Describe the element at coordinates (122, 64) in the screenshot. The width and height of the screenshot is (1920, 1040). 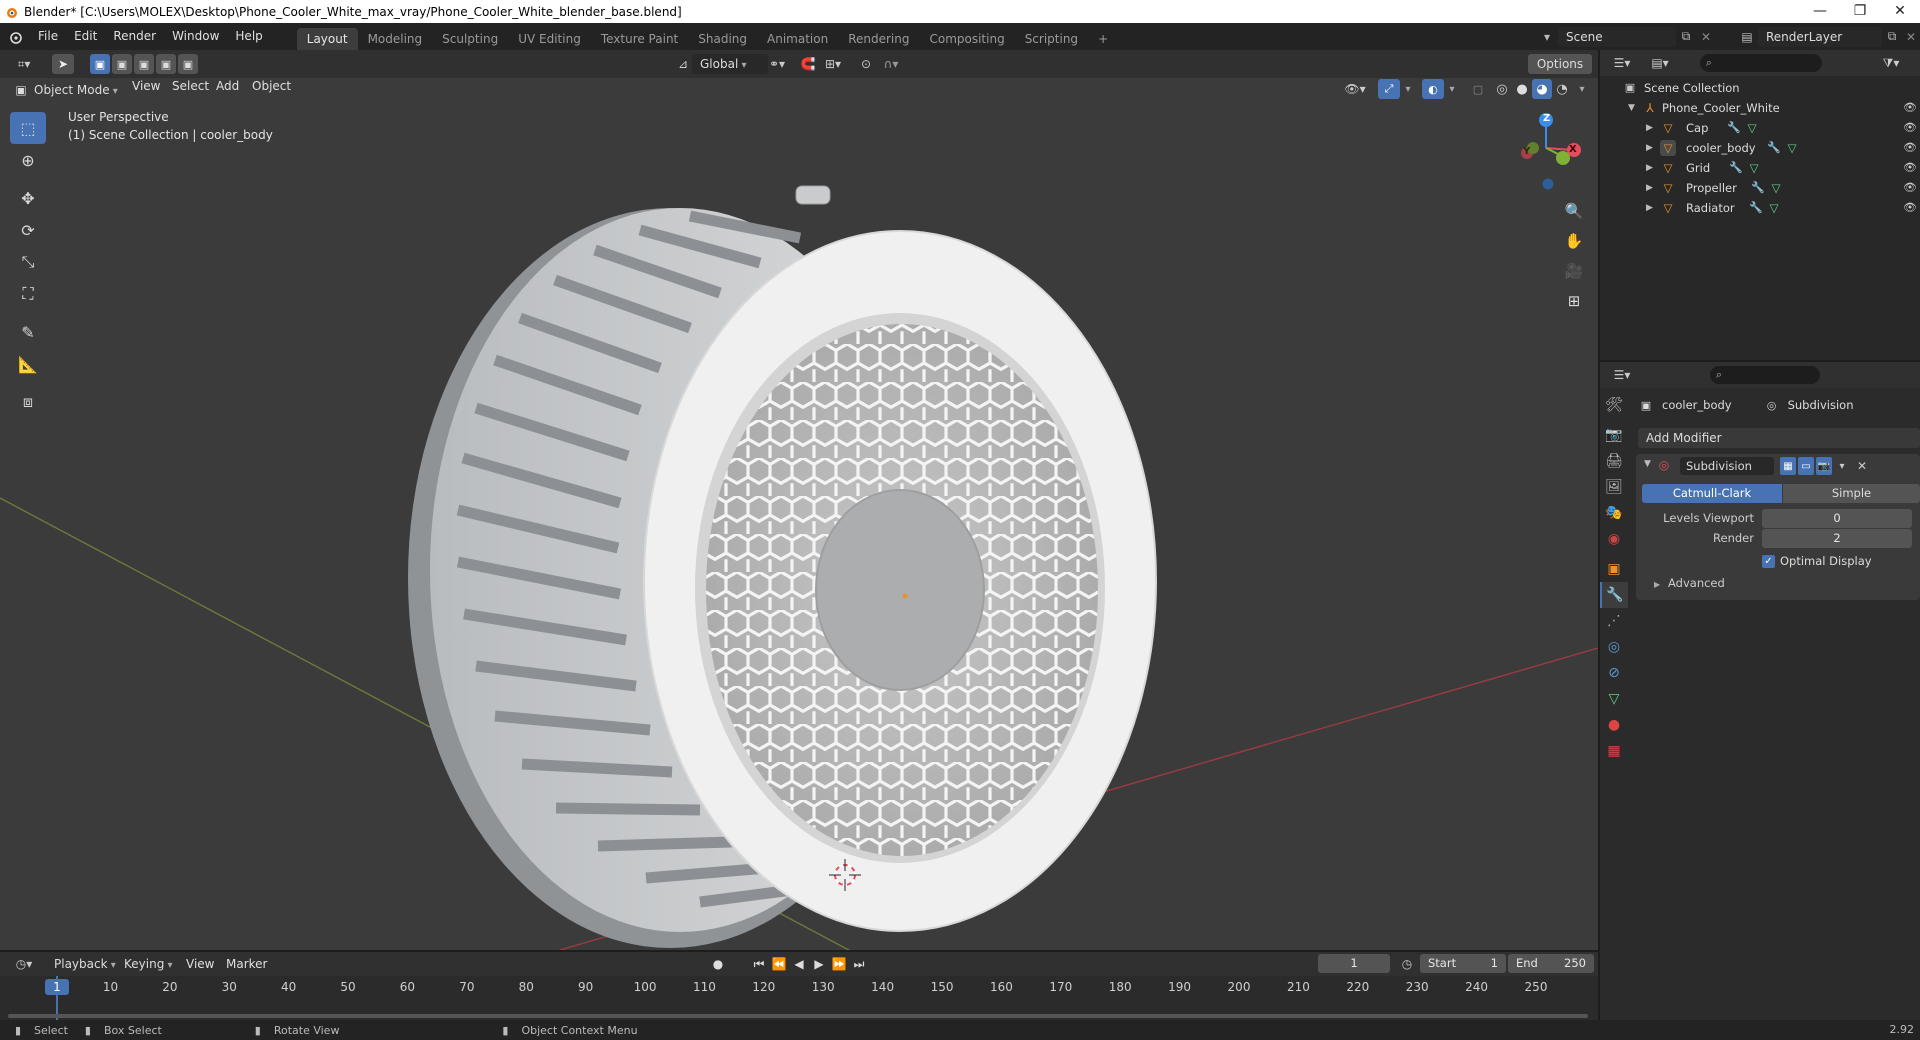
I see `select-extend-icon: ▣` at that location.